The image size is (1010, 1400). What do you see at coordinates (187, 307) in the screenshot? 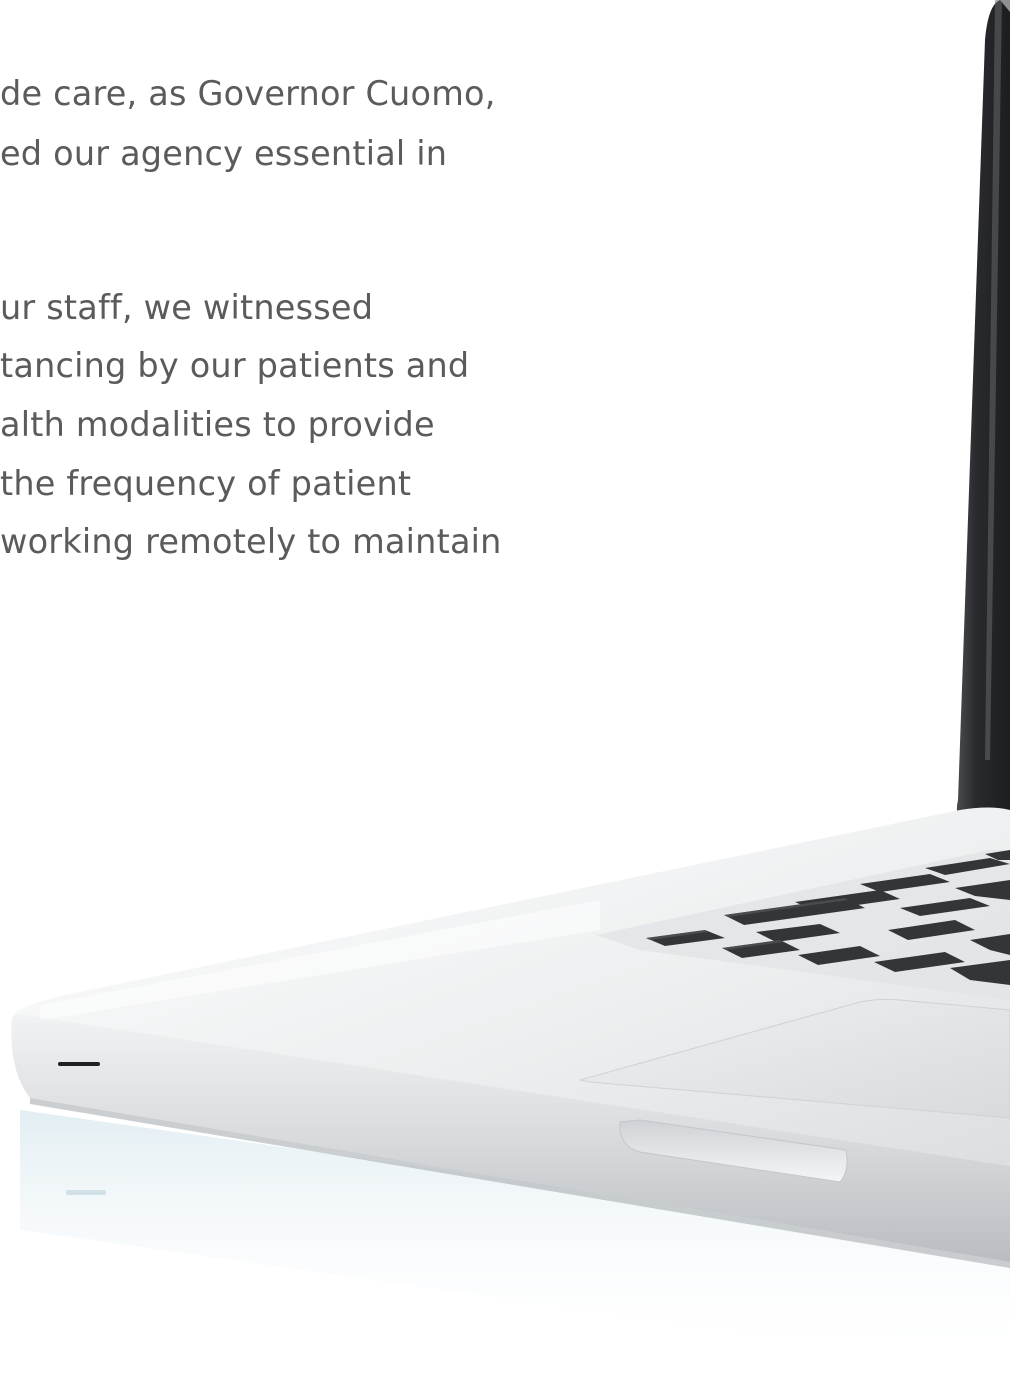
I see `paragraph-2-line-1: ur staff, we witnessed` at bounding box center [187, 307].